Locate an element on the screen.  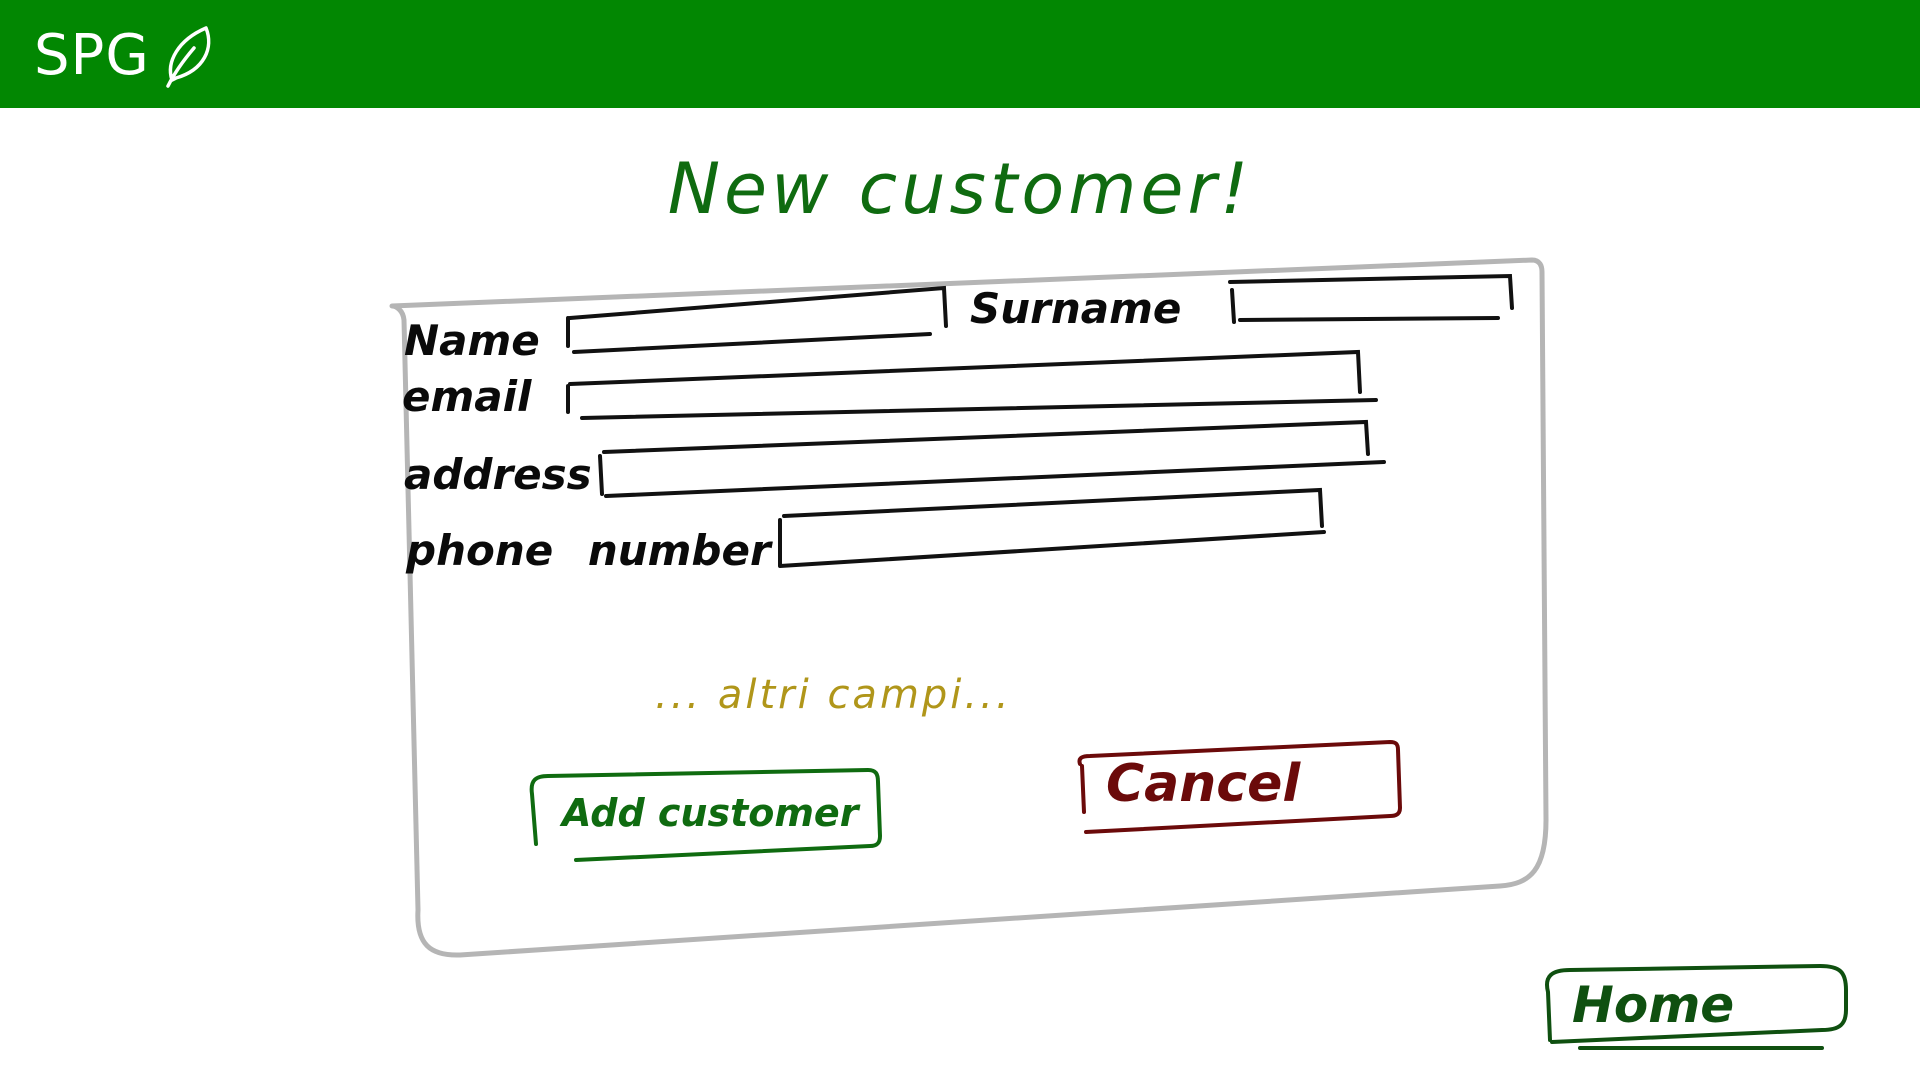
name-label: Name is located at coordinates (472, 340).